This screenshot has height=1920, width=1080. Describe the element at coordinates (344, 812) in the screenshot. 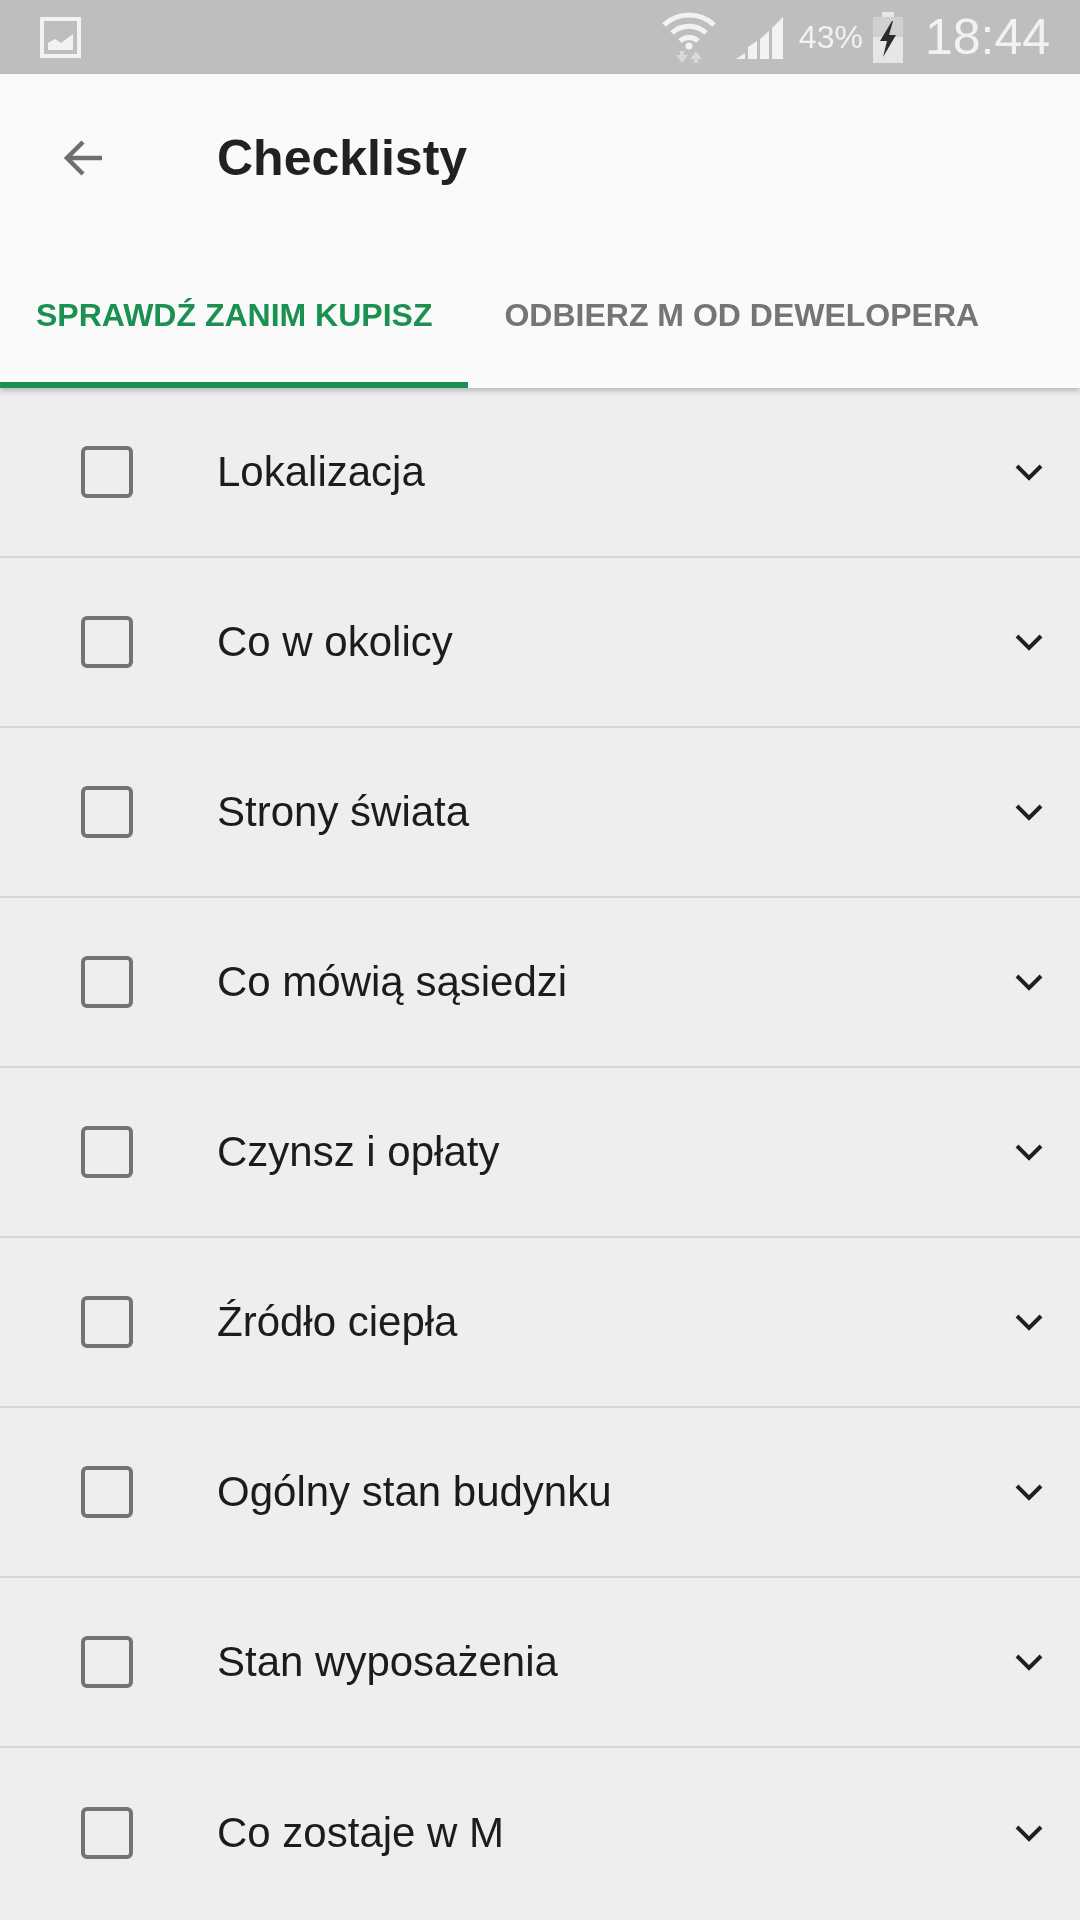

I see `row-label: Strony świata` at that location.